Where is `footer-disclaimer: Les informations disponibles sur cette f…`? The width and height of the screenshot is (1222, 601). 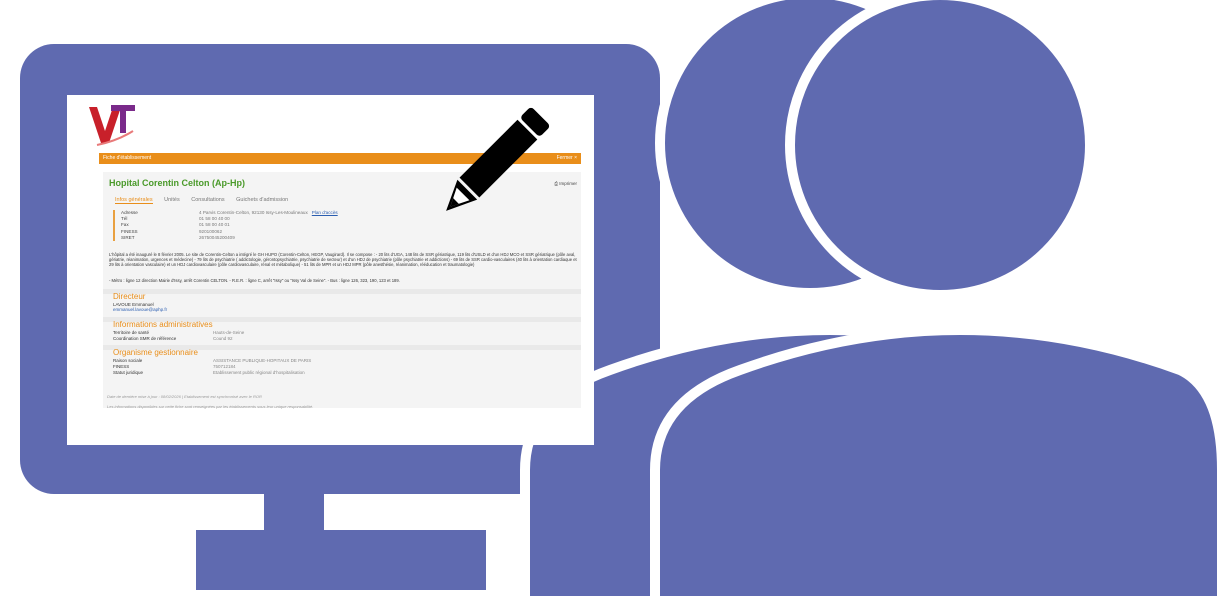 footer-disclaimer: Les informations disponibles sur cette f… is located at coordinates (210, 406).